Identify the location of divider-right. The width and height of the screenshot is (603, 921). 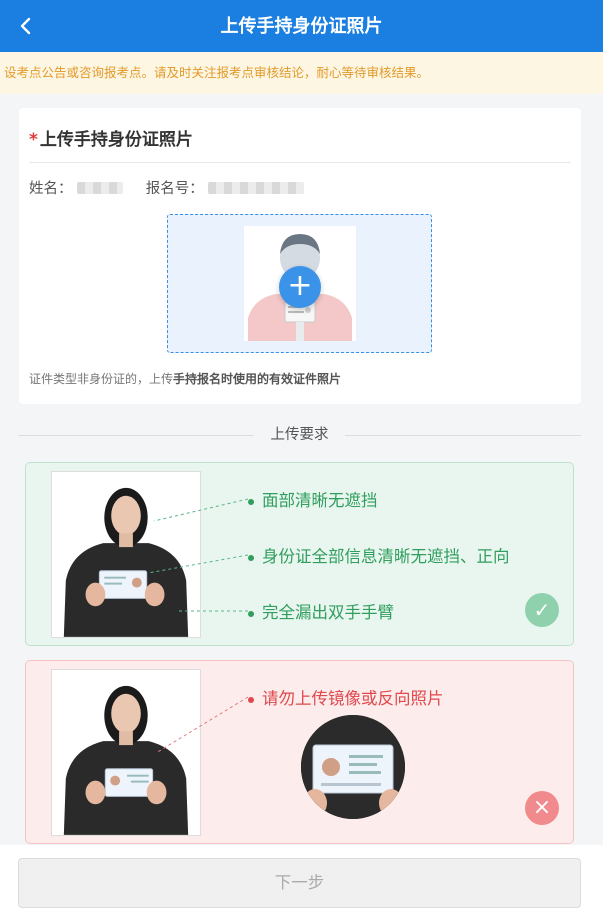
(463, 435).